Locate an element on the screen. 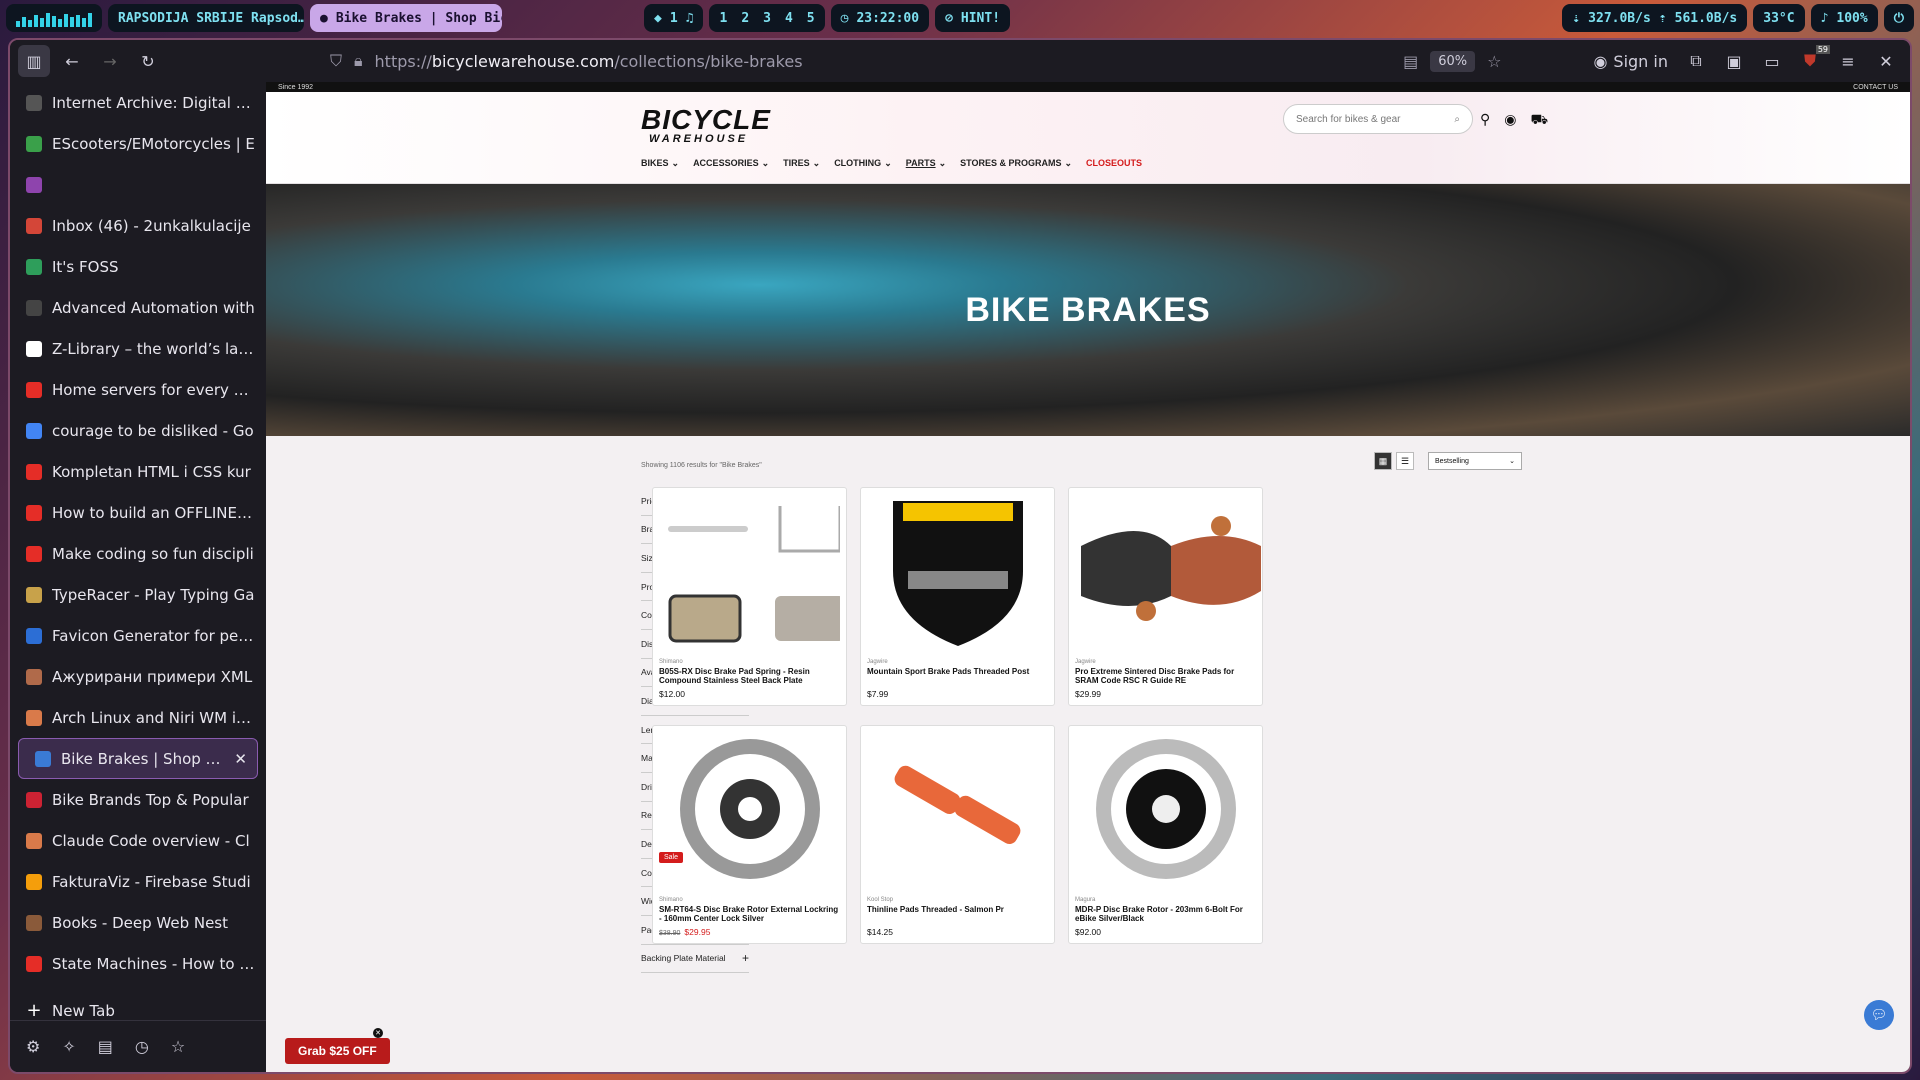 The width and height of the screenshot is (1920, 1080). close-window-icon: ✕ is located at coordinates (1886, 61).